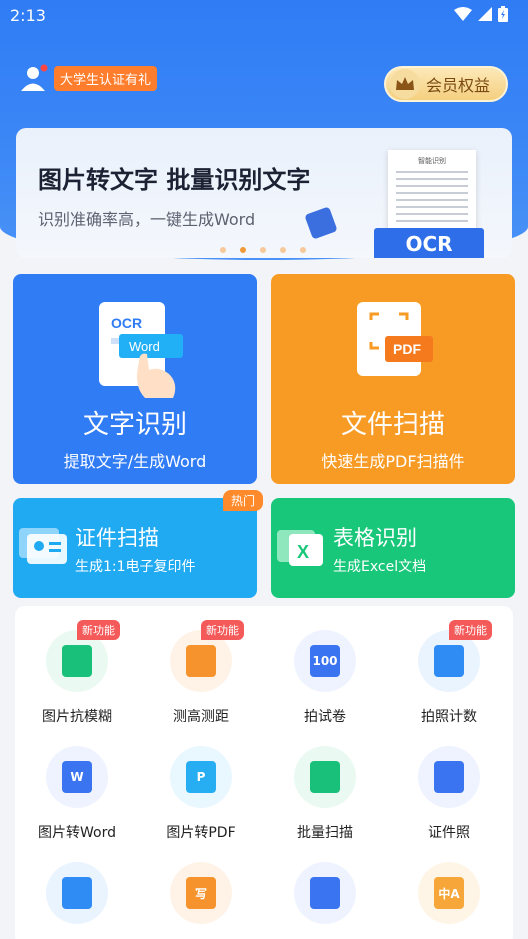 The width and height of the screenshot is (528, 939). I want to click on table-recognition-card: X 表格识别 生成Excel文档, so click(393, 548).